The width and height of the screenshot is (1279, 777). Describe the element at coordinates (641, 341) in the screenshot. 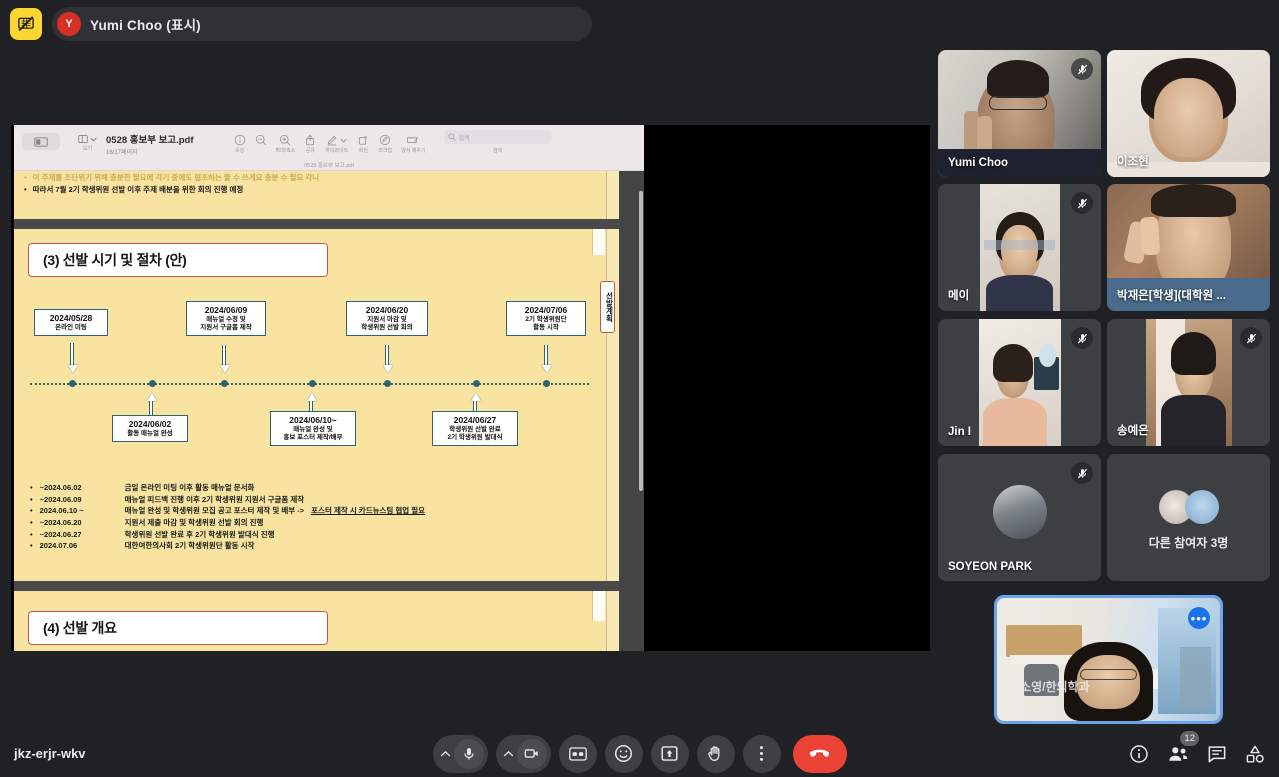

I see `pdf-scrollbar-thumb` at that location.